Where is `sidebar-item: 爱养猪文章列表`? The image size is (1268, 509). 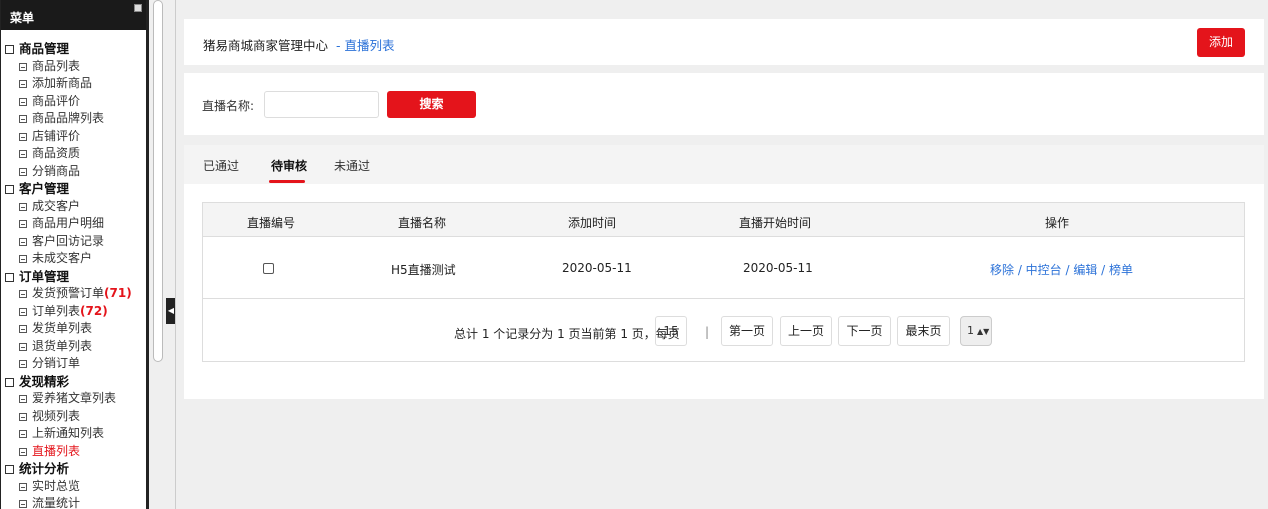
sidebar-item: 爱养猪文章列表 is located at coordinates (73, 399).